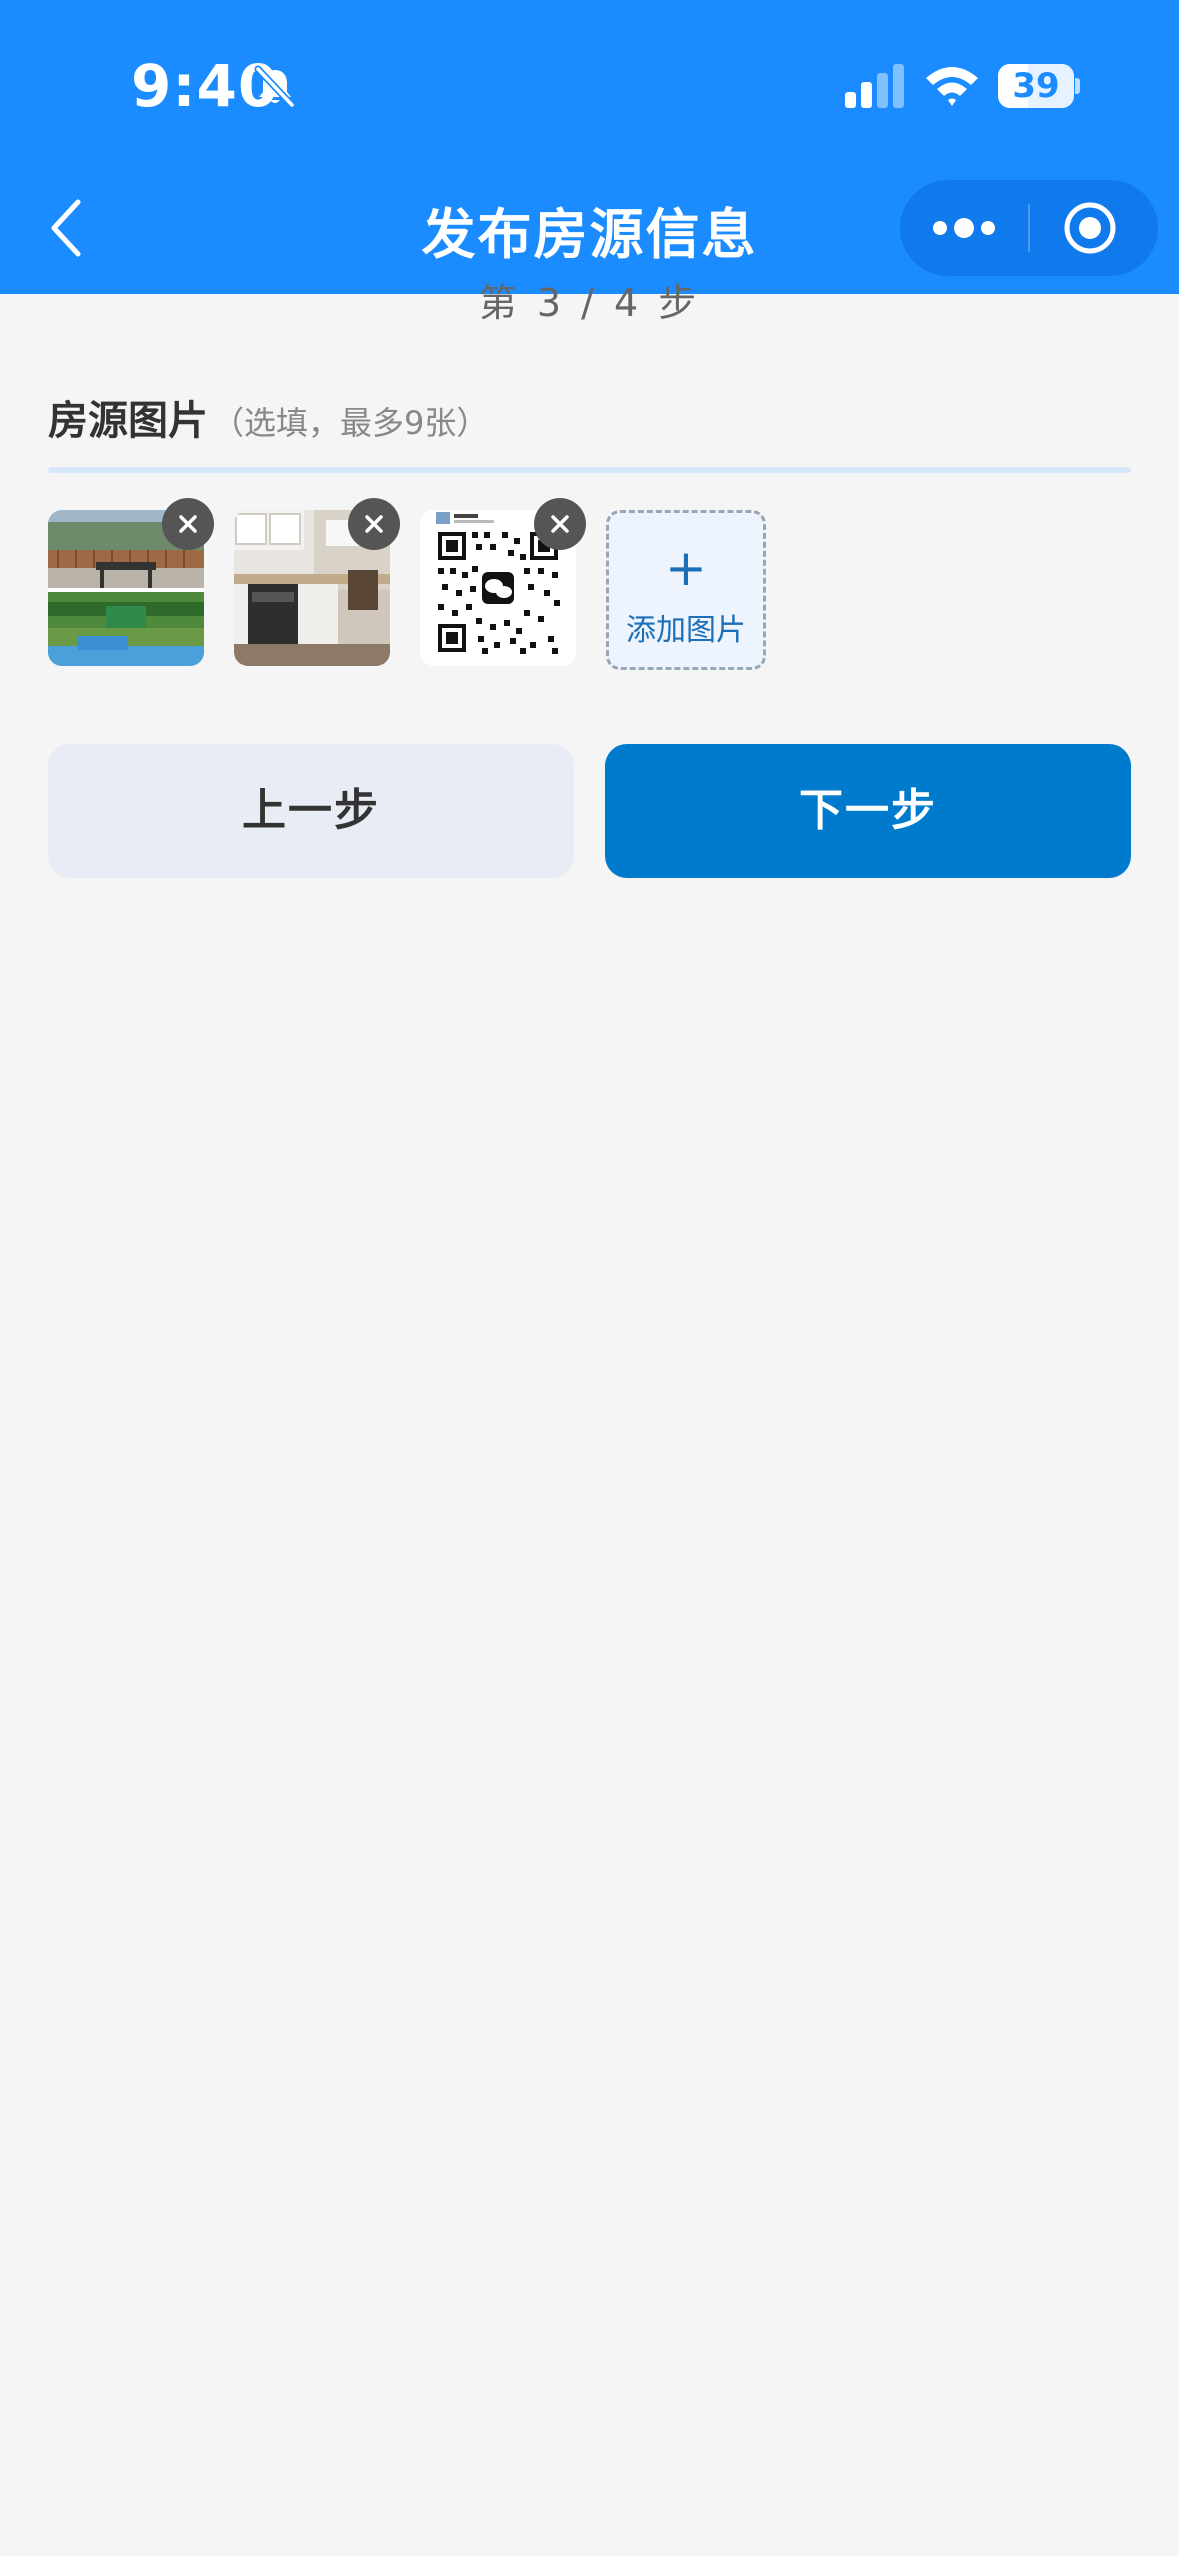 The width and height of the screenshot is (1179, 2556). Describe the element at coordinates (128, 421) in the screenshot. I see `section-title: 房源图片` at that location.